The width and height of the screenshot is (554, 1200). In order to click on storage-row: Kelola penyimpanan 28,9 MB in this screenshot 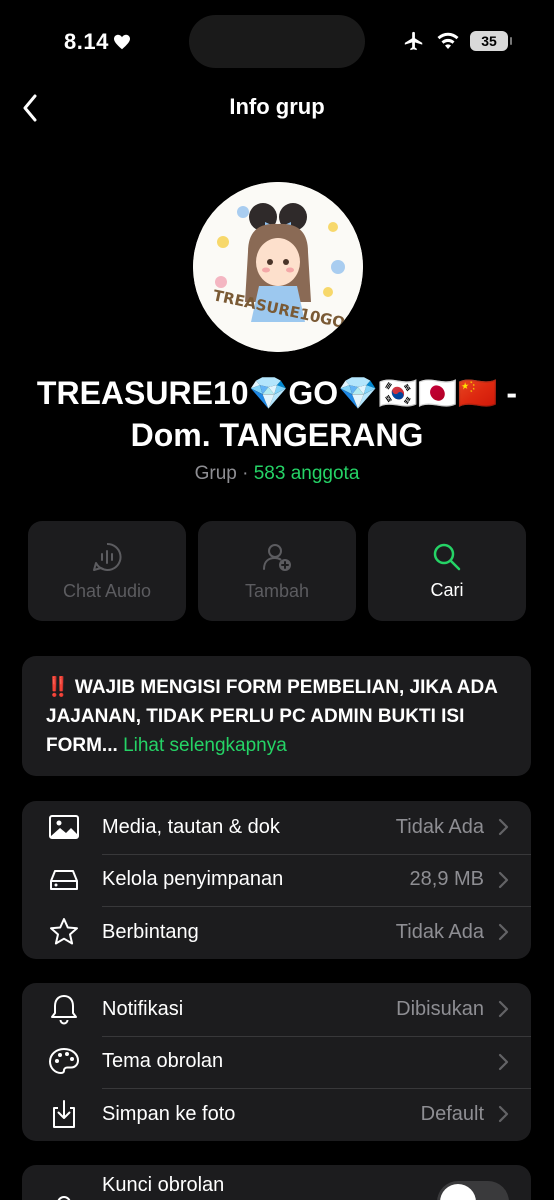, I will do `click(276, 880)`.